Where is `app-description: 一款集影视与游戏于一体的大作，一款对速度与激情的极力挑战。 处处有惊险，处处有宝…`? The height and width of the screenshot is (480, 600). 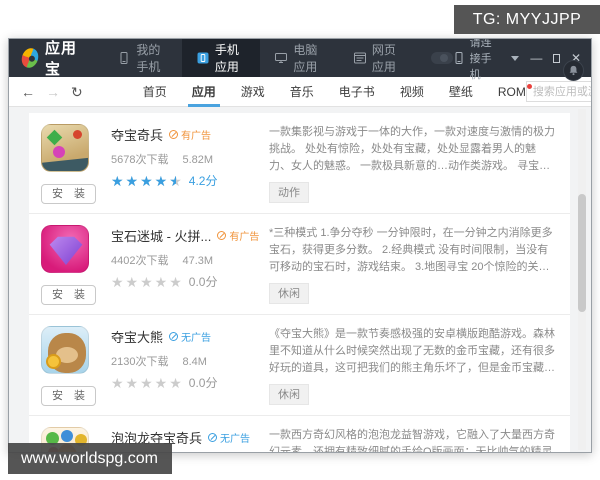 app-description: 一款集影视与游戏于一体的大作，一款对速度与激情的极力挑战。 处处有惊险，处处有宝… is located at coordinates (412, 149).